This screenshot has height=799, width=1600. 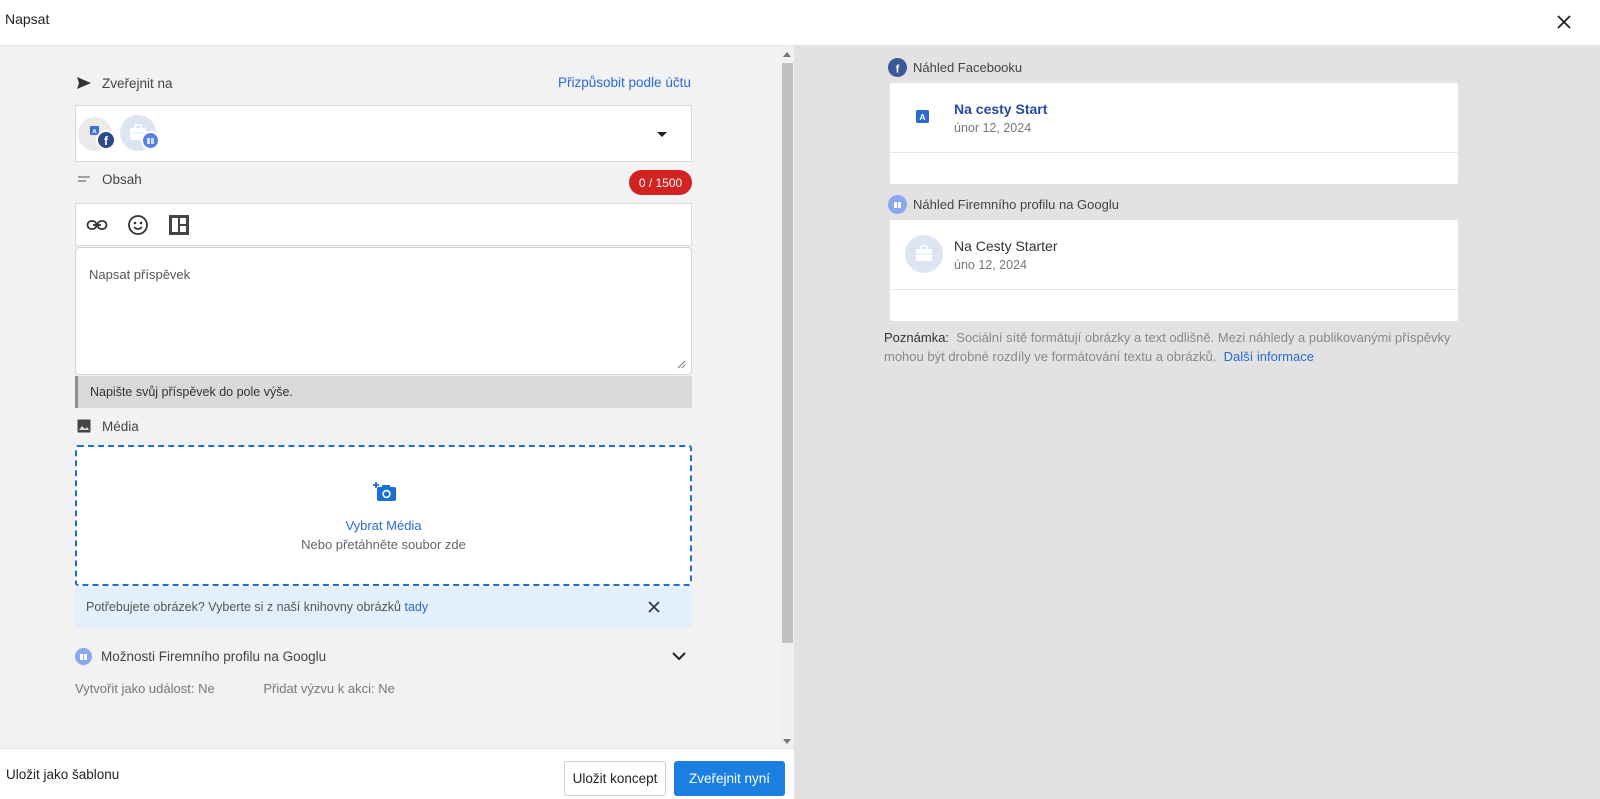 What do you see at coordinates (1003, 204) in the screenshot?
I see `google-preview-label: Náhled Firemního profilu na Googlu` at bounding box center [1003, 204].